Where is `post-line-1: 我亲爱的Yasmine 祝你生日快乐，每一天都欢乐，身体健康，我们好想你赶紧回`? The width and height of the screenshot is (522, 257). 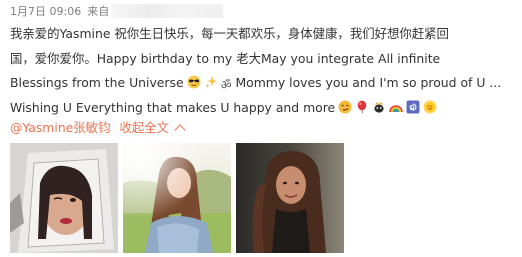 post-line-1: 我亲爱的Yasmine 祝你生日快乐，每一天都欢乐，身体健康，我们好想你赶紧回 is located at coordinates (229, 33).